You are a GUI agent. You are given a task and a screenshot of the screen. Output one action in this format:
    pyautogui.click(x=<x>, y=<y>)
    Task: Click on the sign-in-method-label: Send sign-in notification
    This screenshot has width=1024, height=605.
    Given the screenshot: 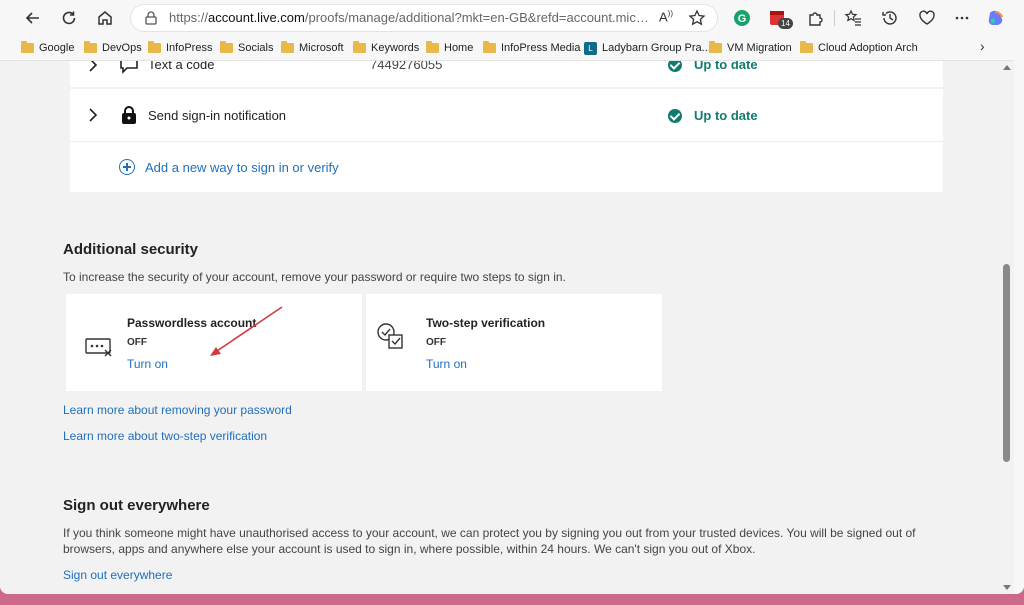 What is the action you would take?
    pyautogui.click(x=217, y=115)
    